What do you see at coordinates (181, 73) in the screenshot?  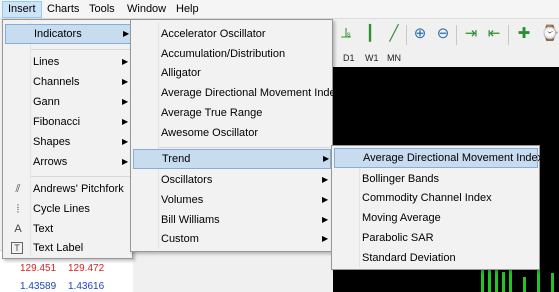 I see `menu-item-label: Alligator` at bounding box center [181, 73].